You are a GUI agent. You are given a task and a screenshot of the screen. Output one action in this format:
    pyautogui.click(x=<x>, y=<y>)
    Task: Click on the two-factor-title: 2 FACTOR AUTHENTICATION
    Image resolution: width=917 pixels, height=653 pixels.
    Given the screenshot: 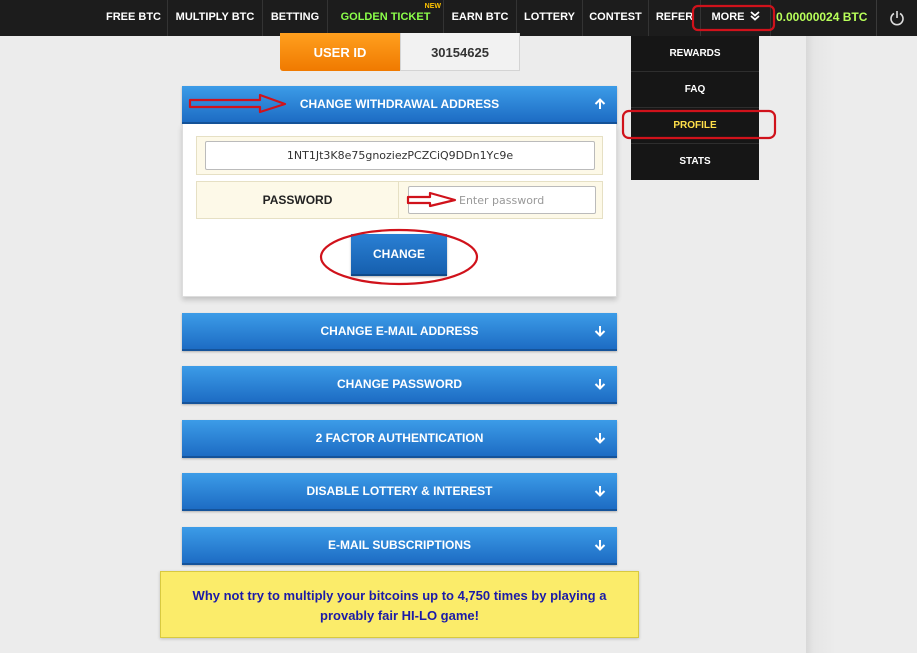 What is the action you would take?
    pyautogui.click(x=399, y=438)
    